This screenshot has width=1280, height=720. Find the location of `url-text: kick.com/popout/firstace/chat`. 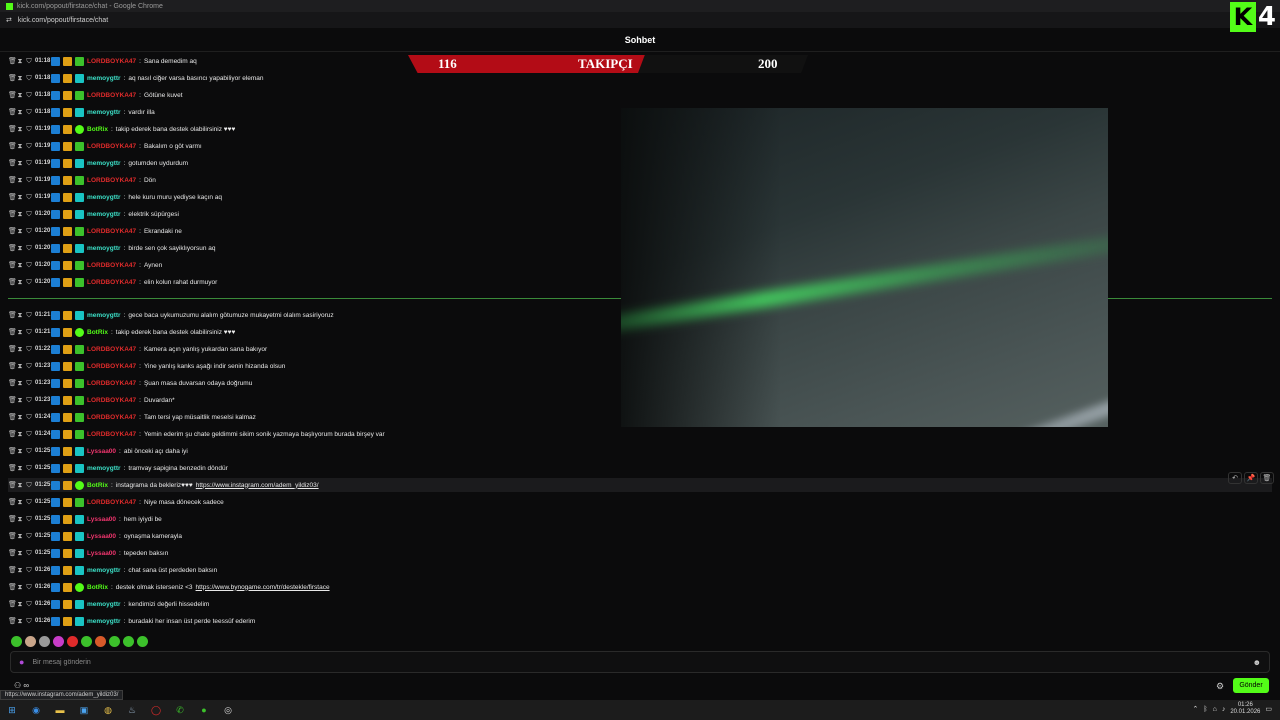

url-text: kick.com/popout/firstace/chat is located at coordinates (63, 20).